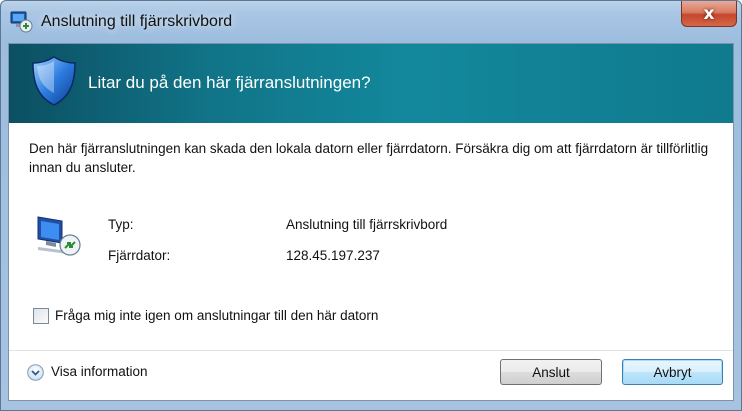 Image resolution: width=742 pixels, height=411 pixels. I want to click on security-shield-icon, so click(54, 81).